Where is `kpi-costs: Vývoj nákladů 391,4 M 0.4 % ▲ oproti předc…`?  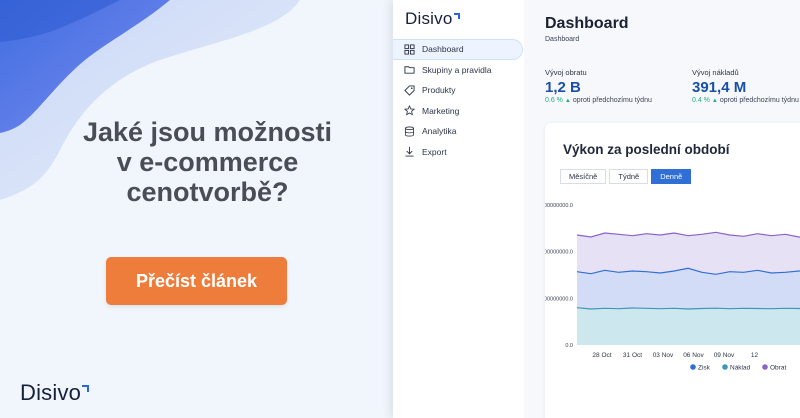 kpi-costs: Vývoj nákladů 391,4 M 0.4 % ▲ oproti předc… is located at coordinates (745, 86).